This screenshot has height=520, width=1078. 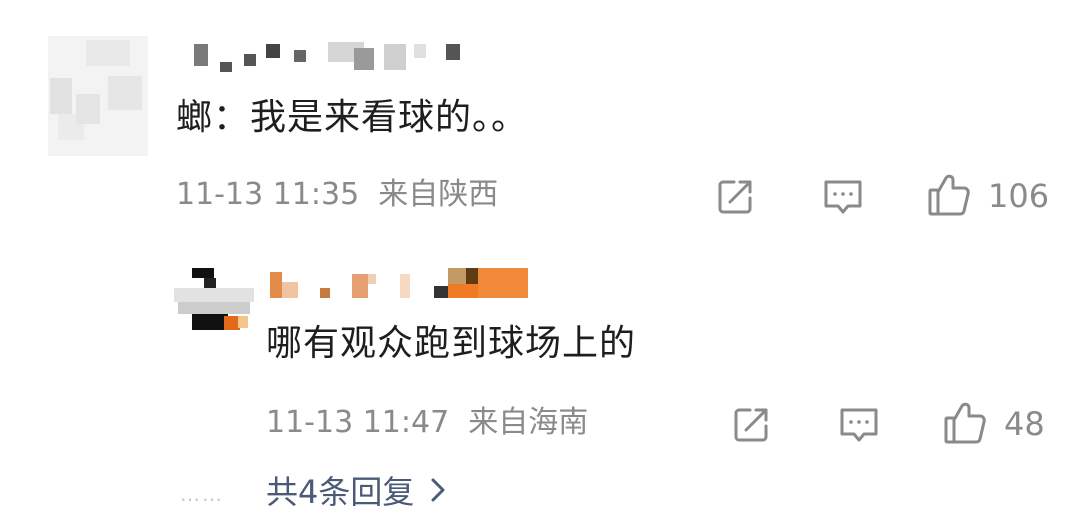 I want to click on more-replies-label: 共4条回复, so click(x=340, y=492).